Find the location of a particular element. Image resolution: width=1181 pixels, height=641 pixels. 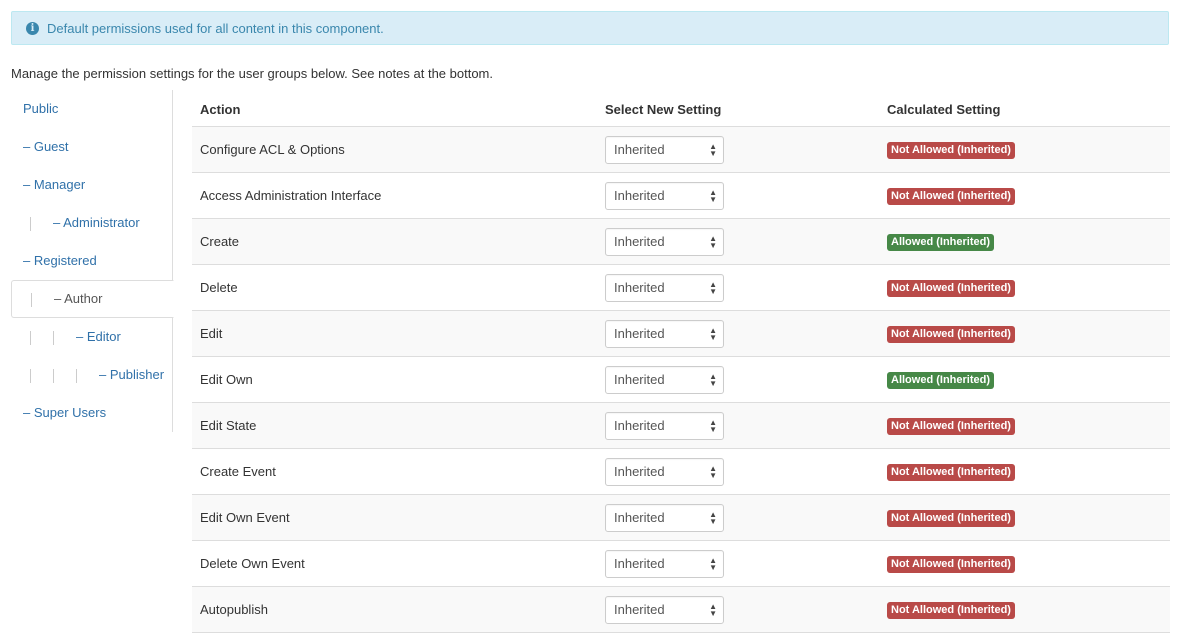

group-label: – Super Users is located at coordinates (65, 412).